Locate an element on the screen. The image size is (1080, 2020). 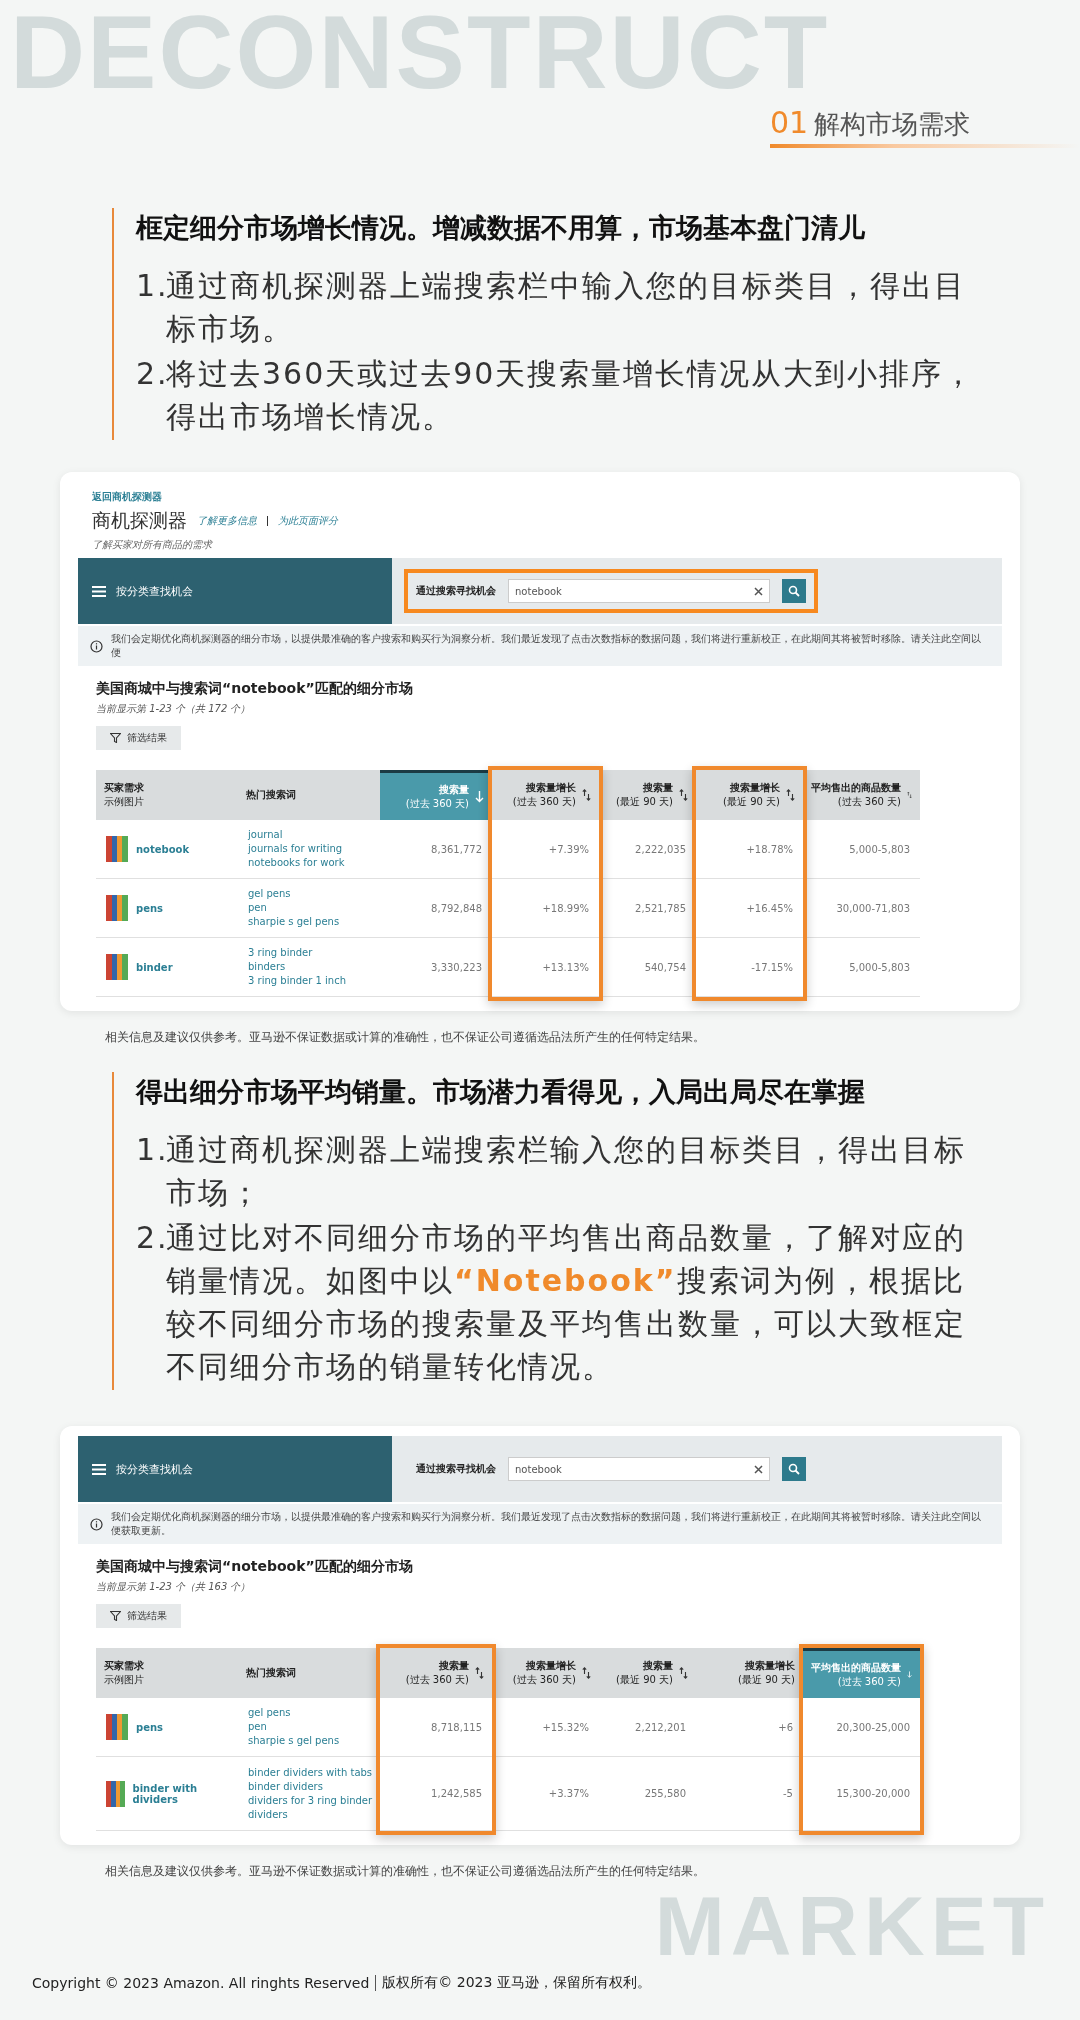
results-count: 当前显示第 1-23 个（共 172 个） is located at coordinates (173, 709).